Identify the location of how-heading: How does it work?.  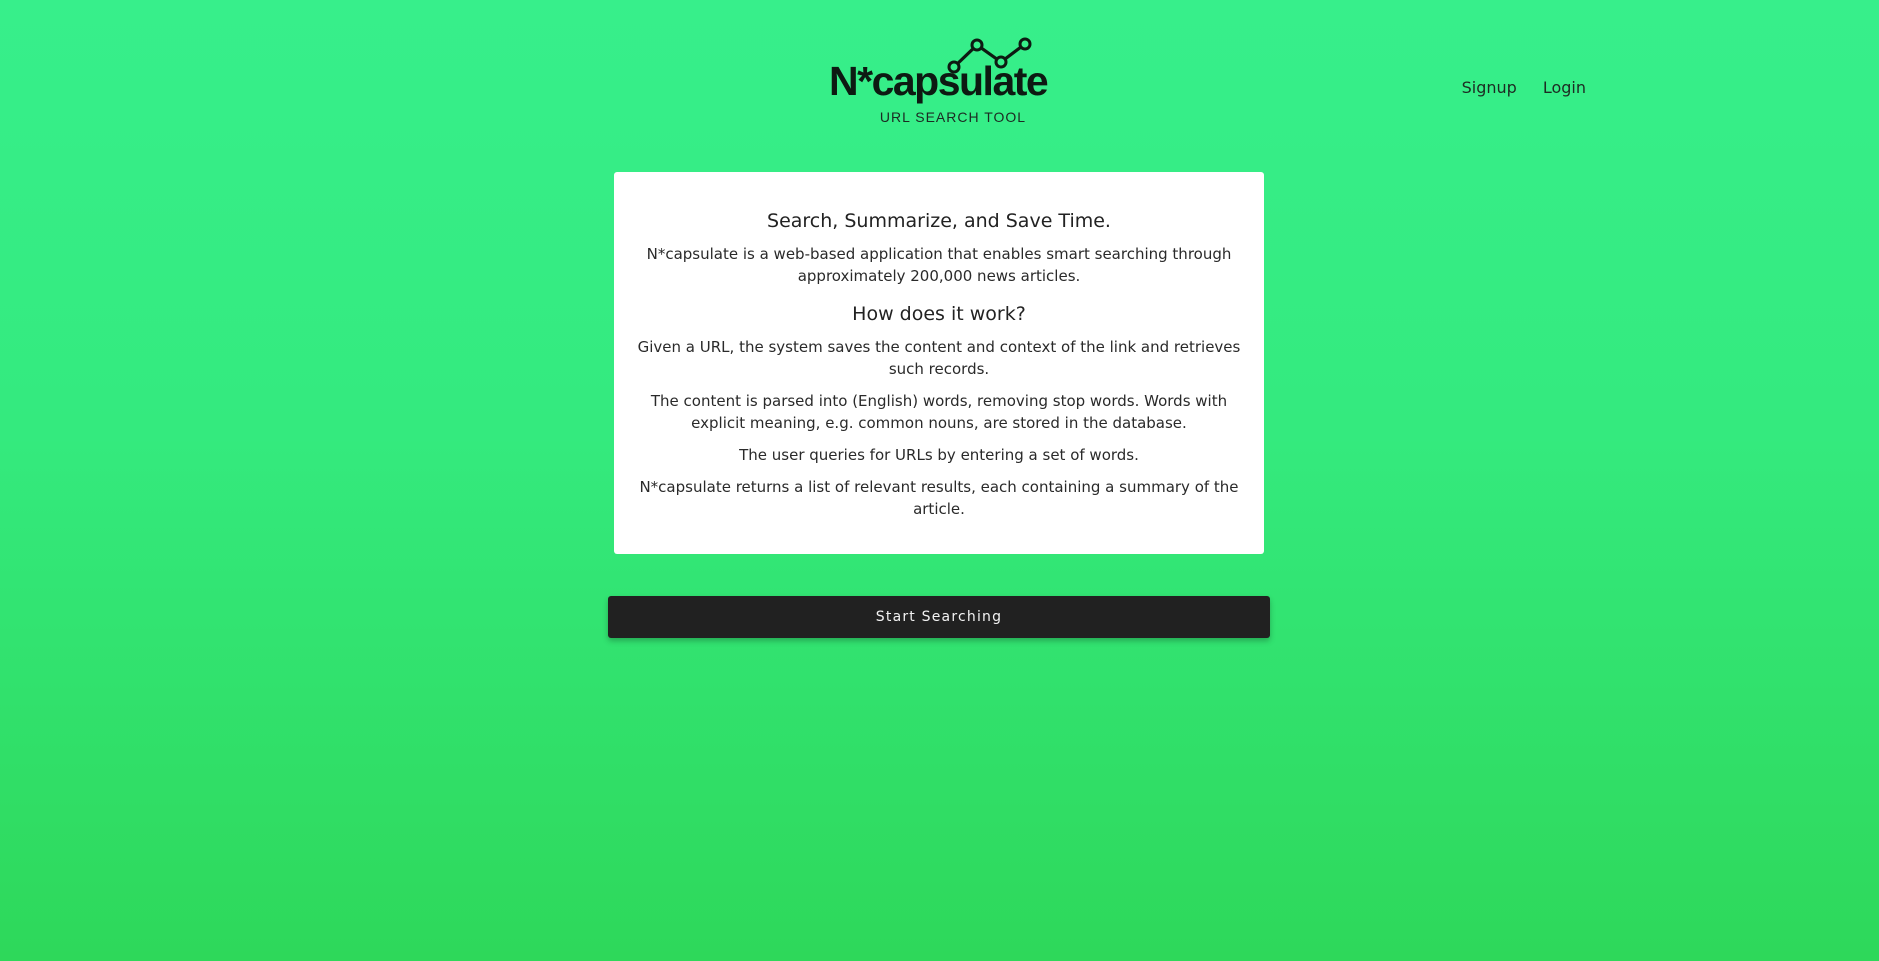
(939, 313).